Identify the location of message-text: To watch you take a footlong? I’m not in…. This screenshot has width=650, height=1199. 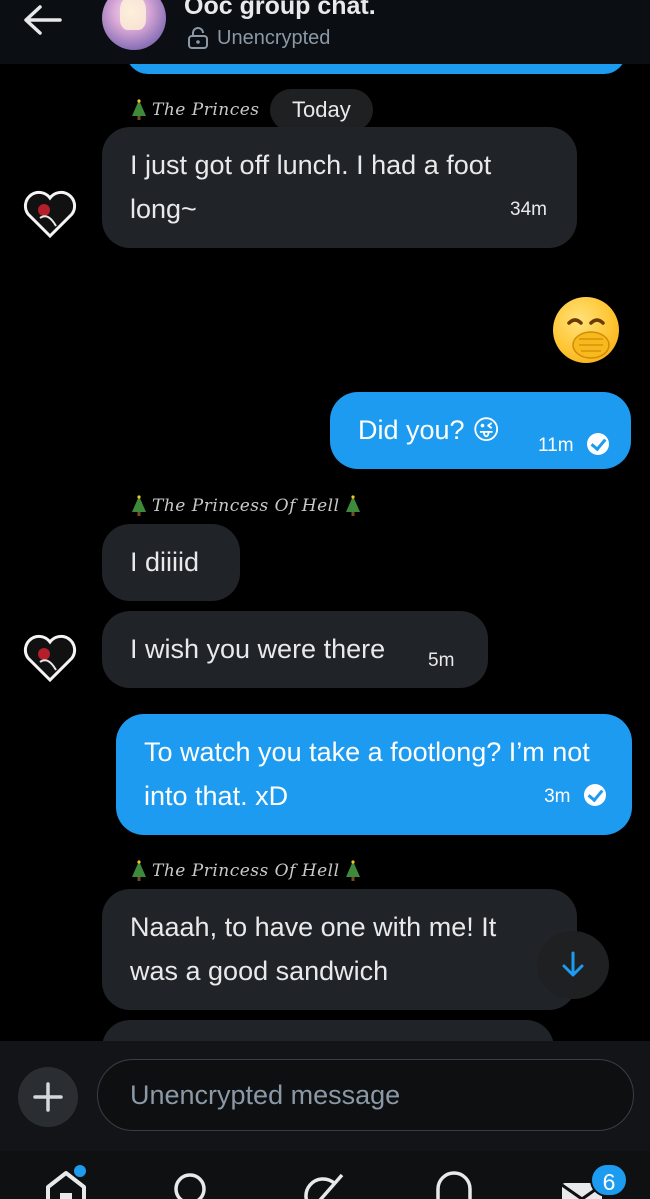
(367, 774).